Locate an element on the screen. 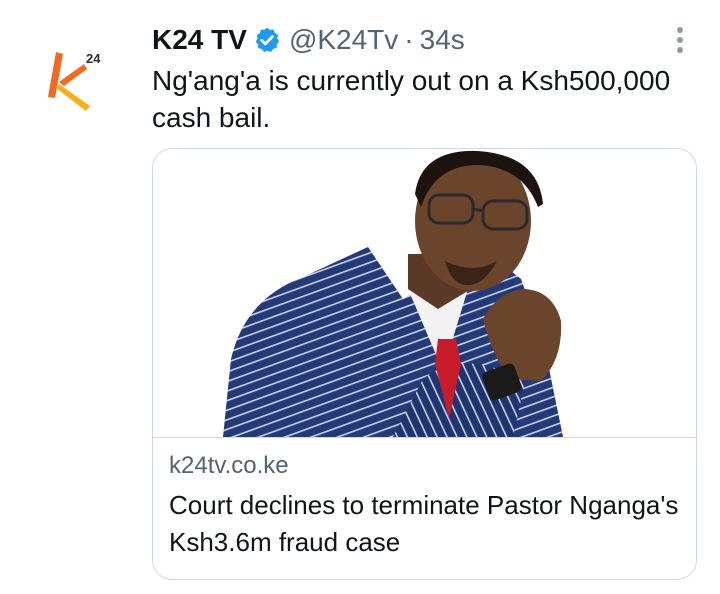  k24-logo-icon: 24 is located at coordinates (74, 81).